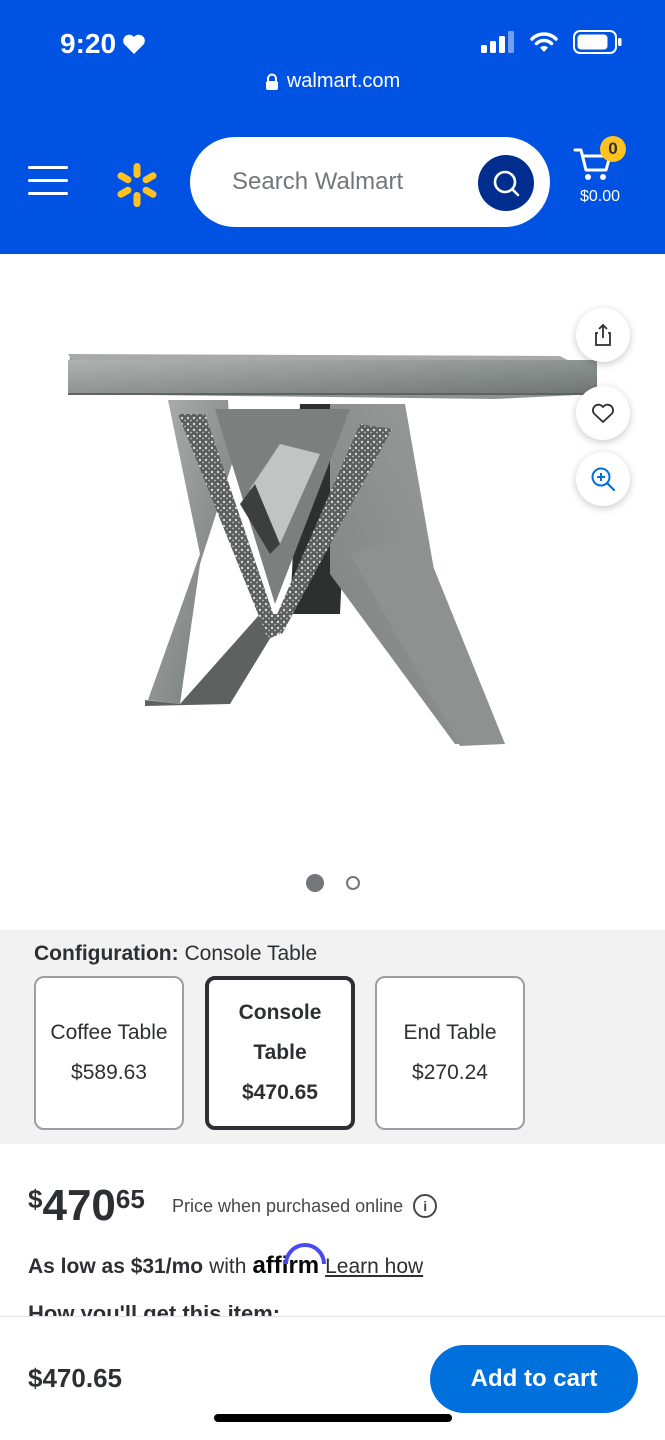  I want to click on heart-outline-icon, so click(603, 413).